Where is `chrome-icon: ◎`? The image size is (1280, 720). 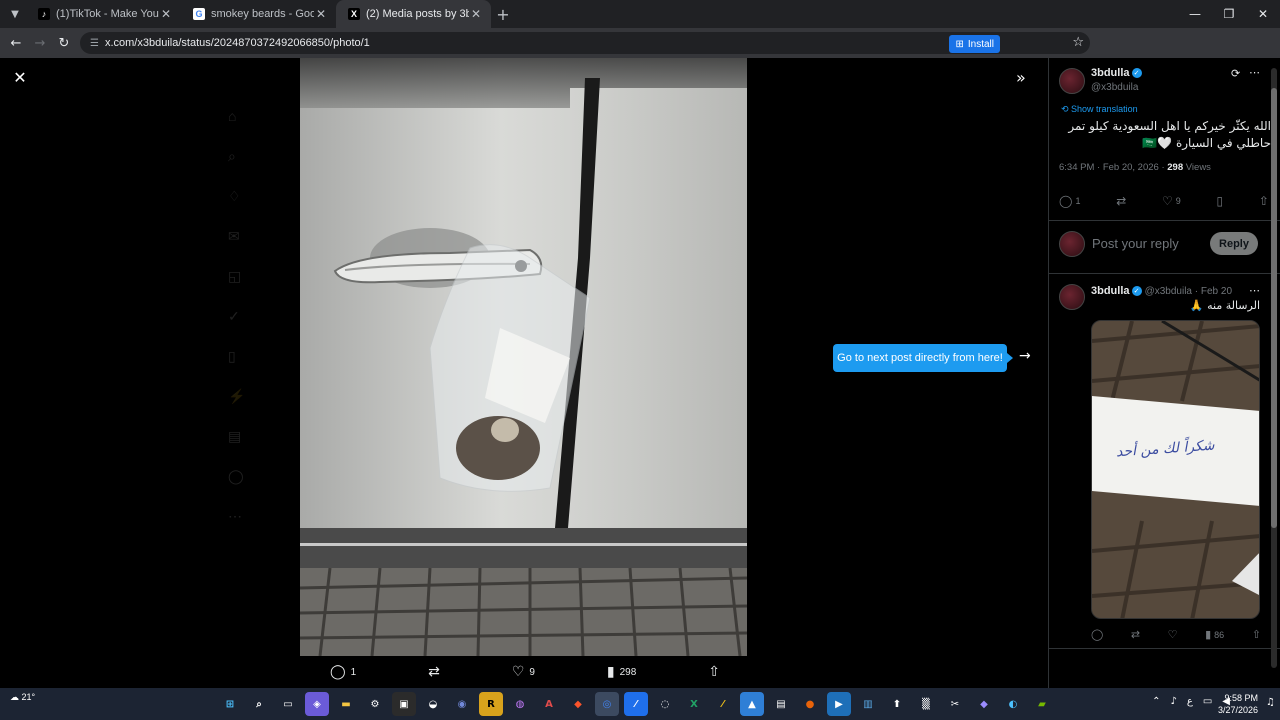
chrome-icon: ◎ is located at coordinates (607, 704).